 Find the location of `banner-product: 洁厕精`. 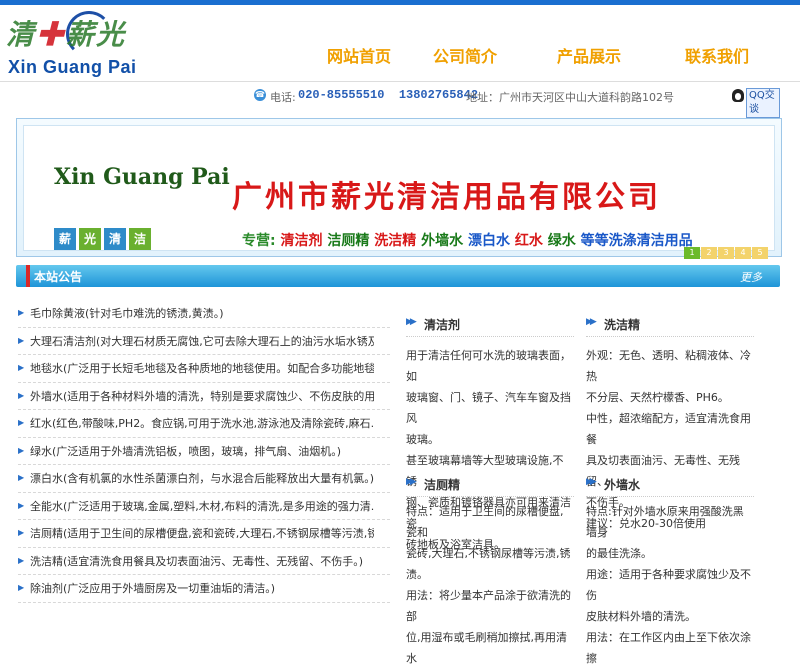

banner-product: 洁厕精 is located at coordinates (348, 241).